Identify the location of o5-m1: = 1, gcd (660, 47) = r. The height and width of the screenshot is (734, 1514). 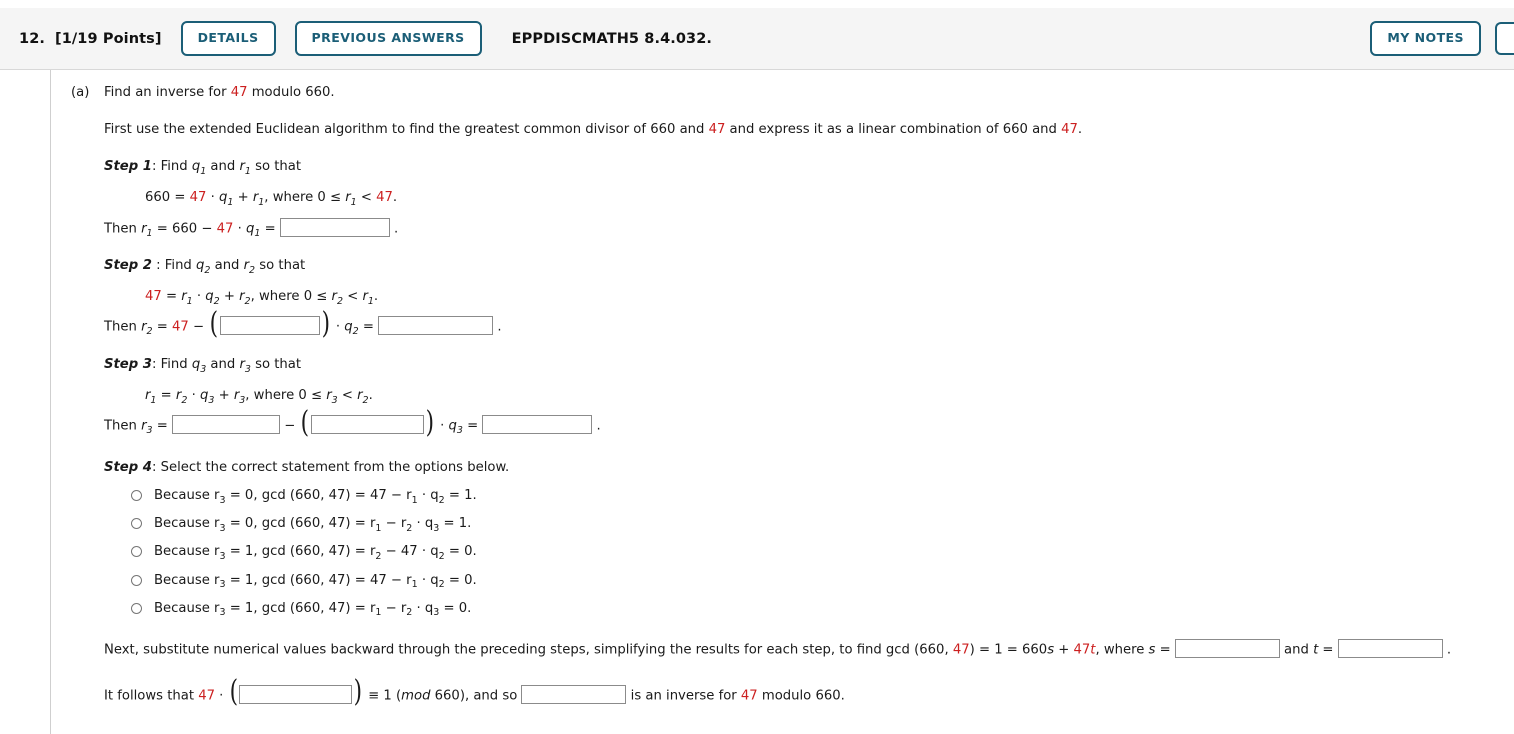
(300, 608).